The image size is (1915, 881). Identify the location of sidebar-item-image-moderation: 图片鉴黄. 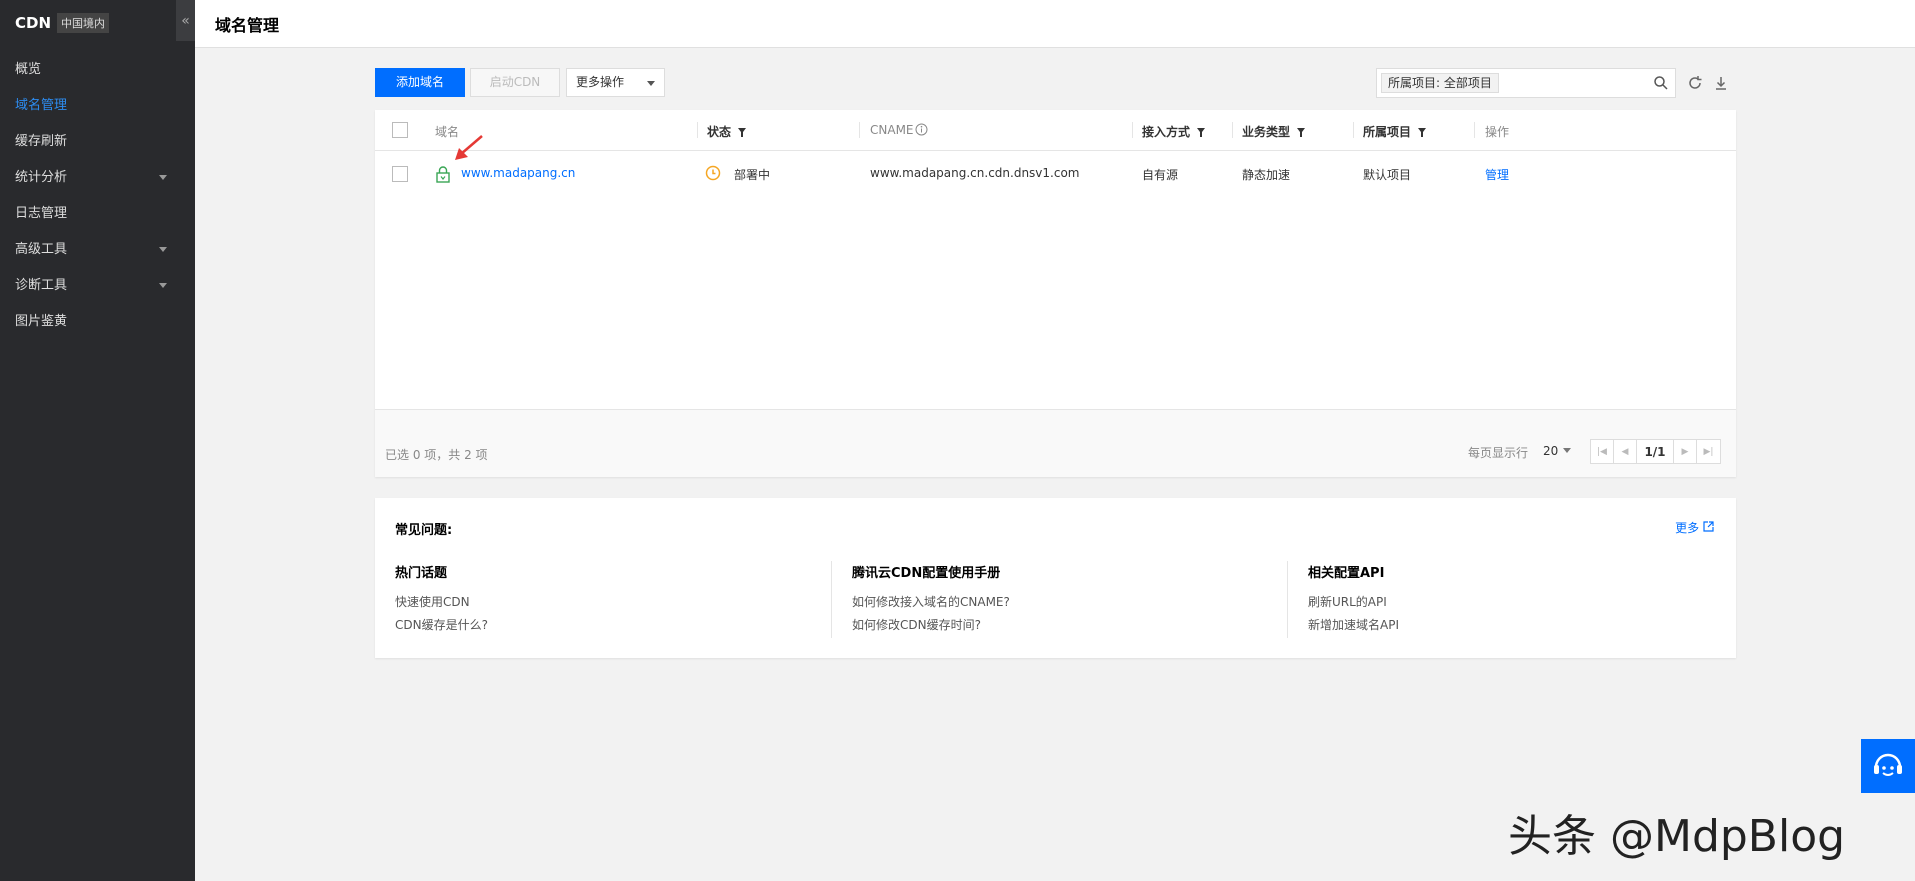
(97, 322).